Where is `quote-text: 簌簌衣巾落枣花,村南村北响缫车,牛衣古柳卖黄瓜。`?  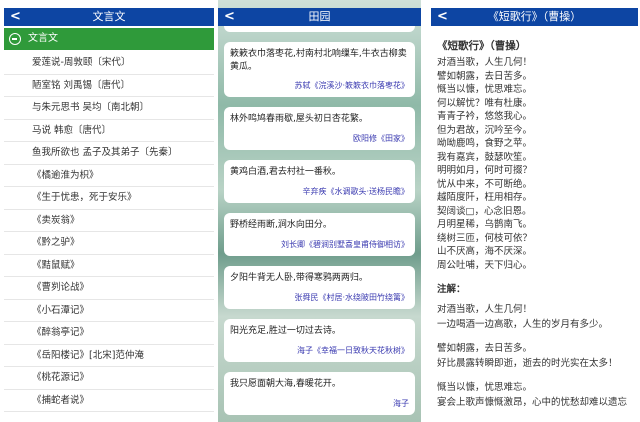
quote-text: 簌簌衣巾落枣花,村南村北响缫车,牛衣古柳卖黄瓜。 is located at coordinates (318, 60).